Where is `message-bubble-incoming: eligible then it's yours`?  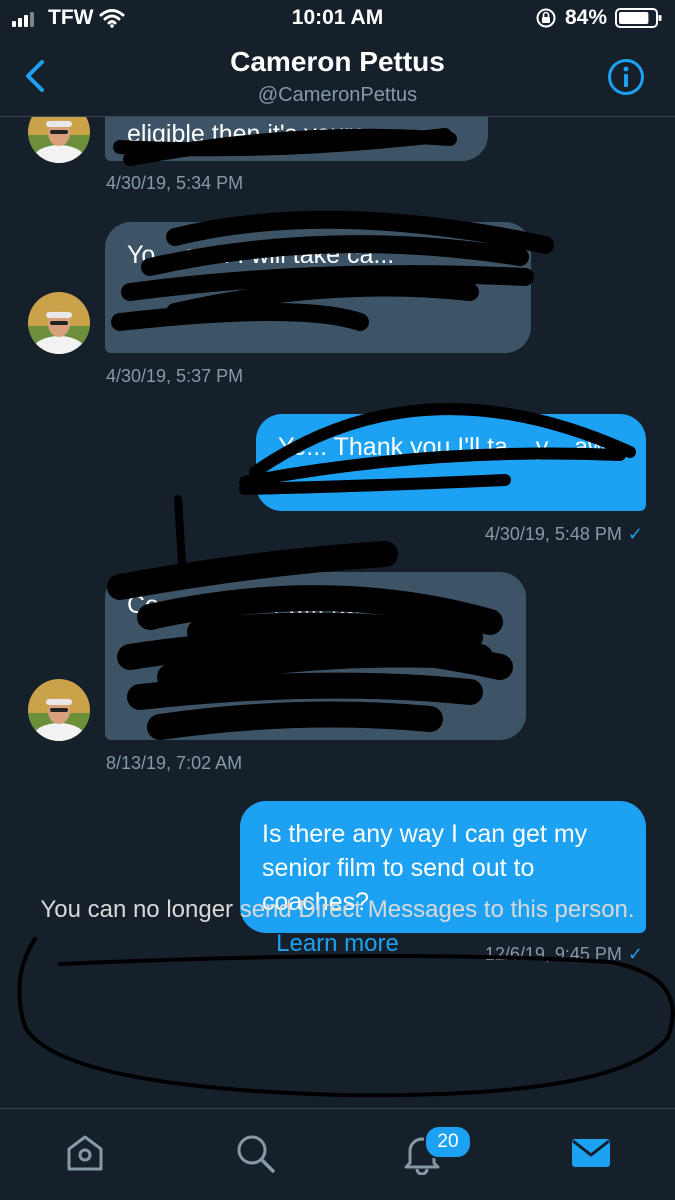
message-bubble-incoming: eligible then it's yours is located at coordinates (296, 139).